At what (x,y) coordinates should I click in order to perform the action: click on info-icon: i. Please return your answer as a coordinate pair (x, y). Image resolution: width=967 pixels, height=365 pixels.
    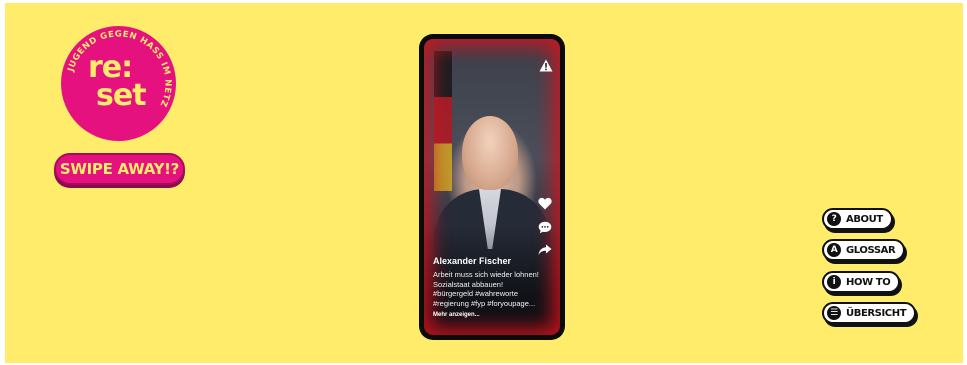
    Looking at the image, I should click on (834, 282).